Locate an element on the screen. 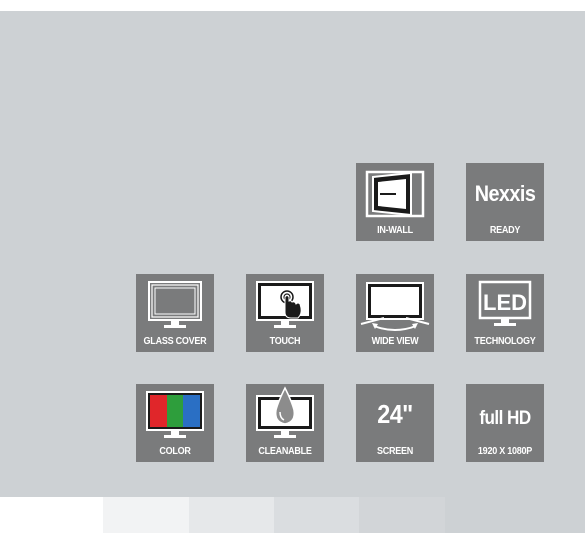 This screenshot has height=533, width=585. wide-view-monitor-icon is located at coordinates (395, 306).